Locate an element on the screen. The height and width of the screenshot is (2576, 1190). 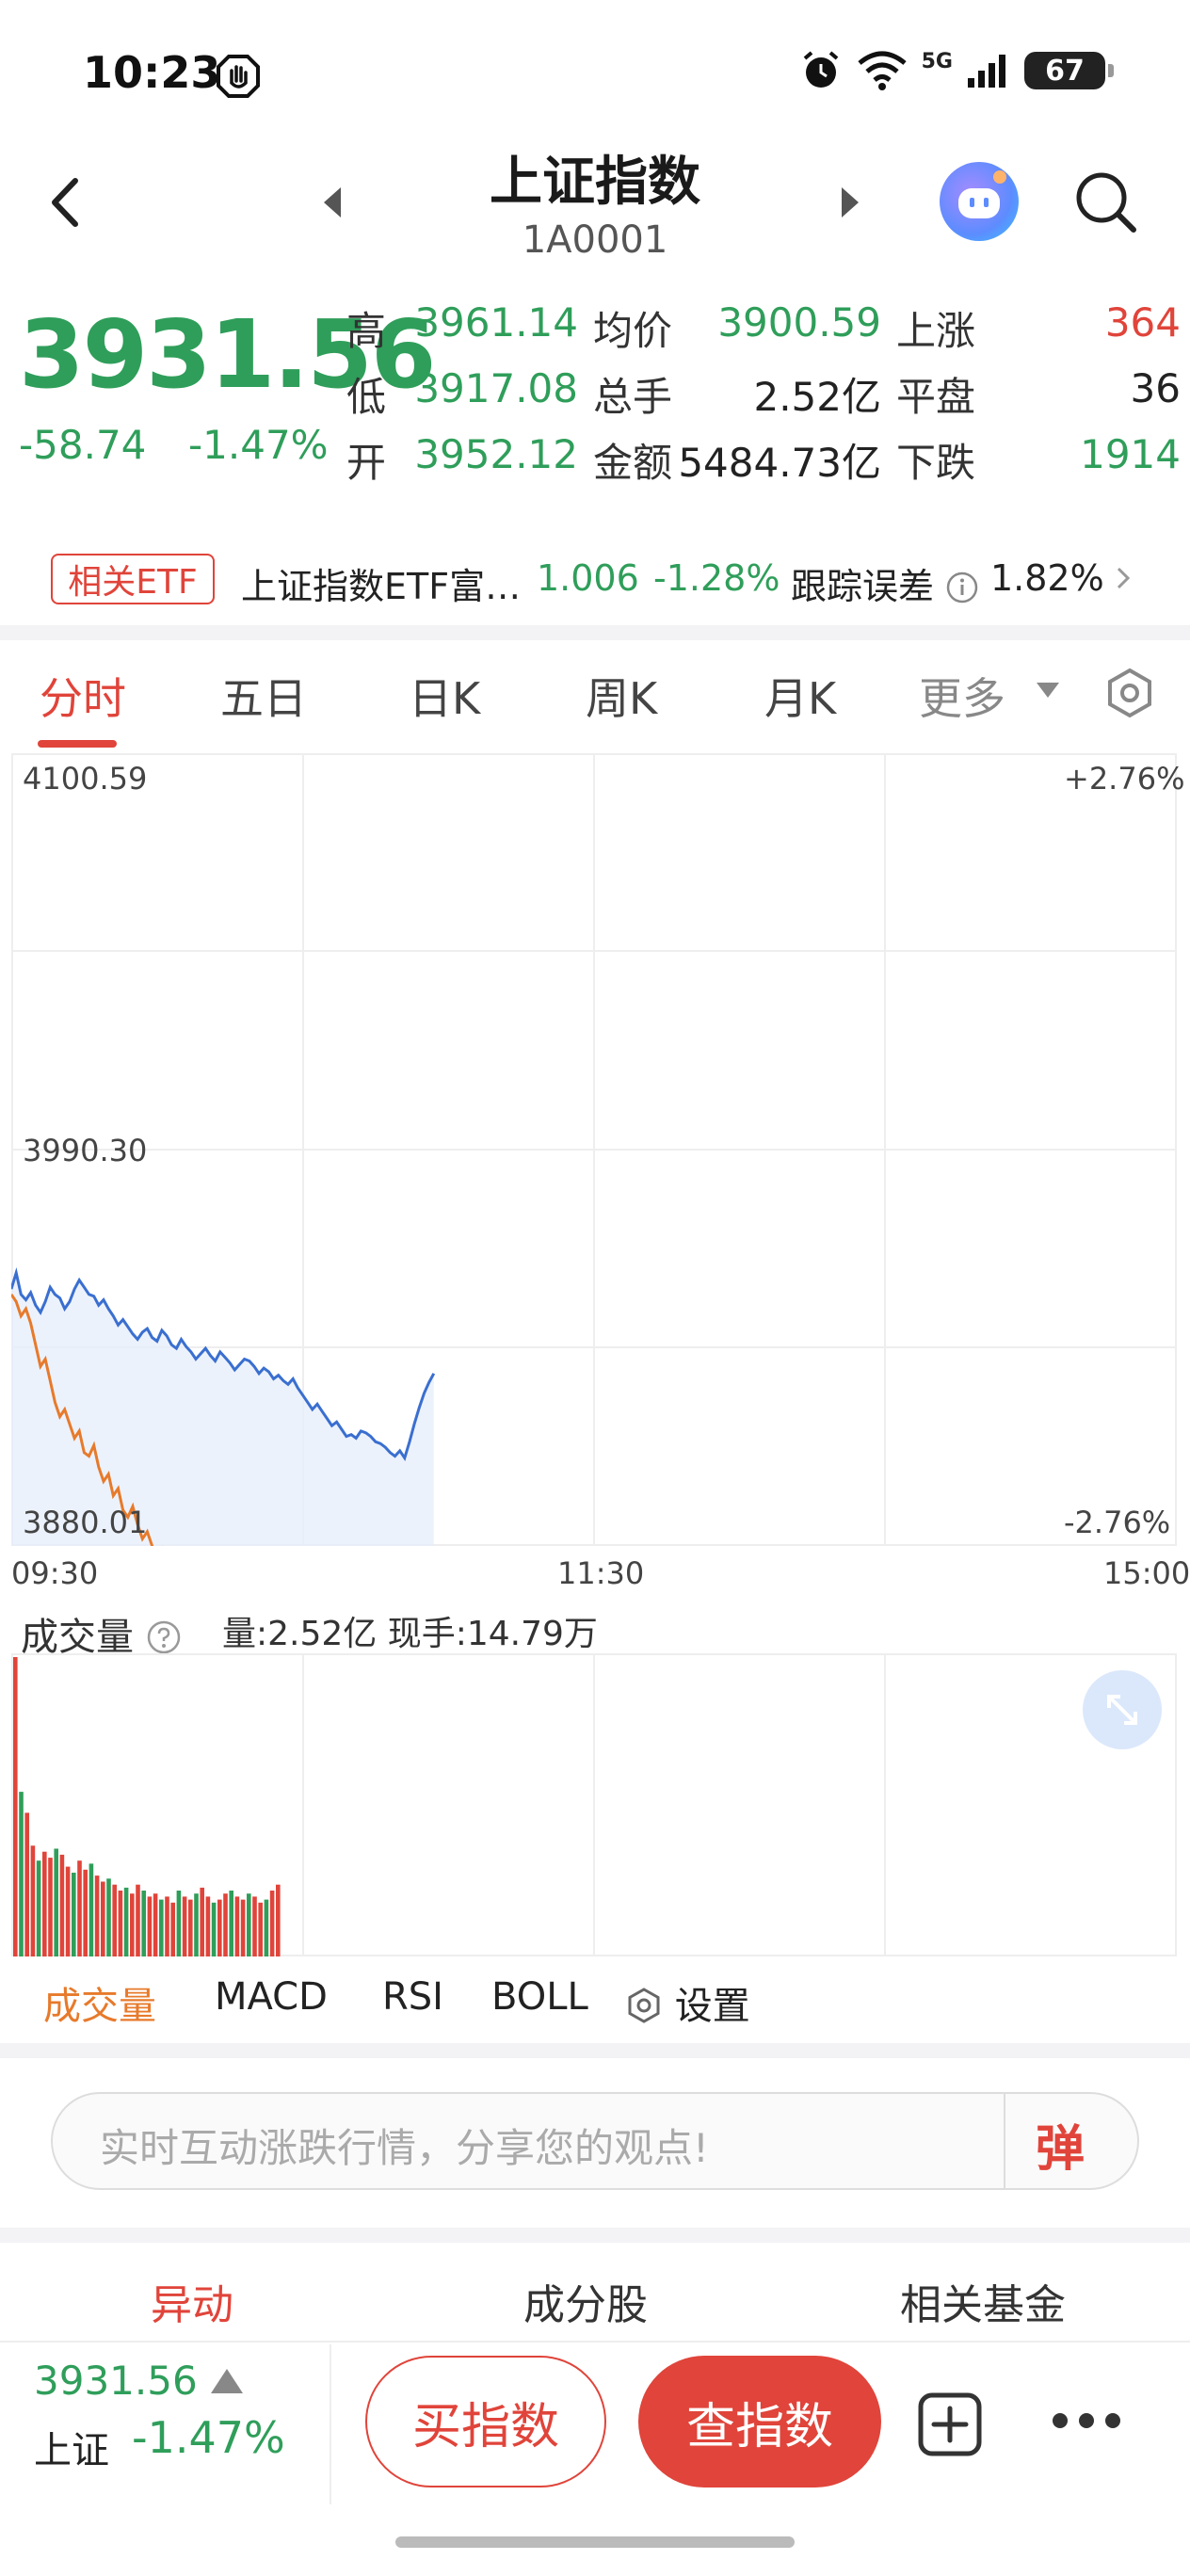
indicator-tab-macd: MACD is located at coordinates (271, 1997).